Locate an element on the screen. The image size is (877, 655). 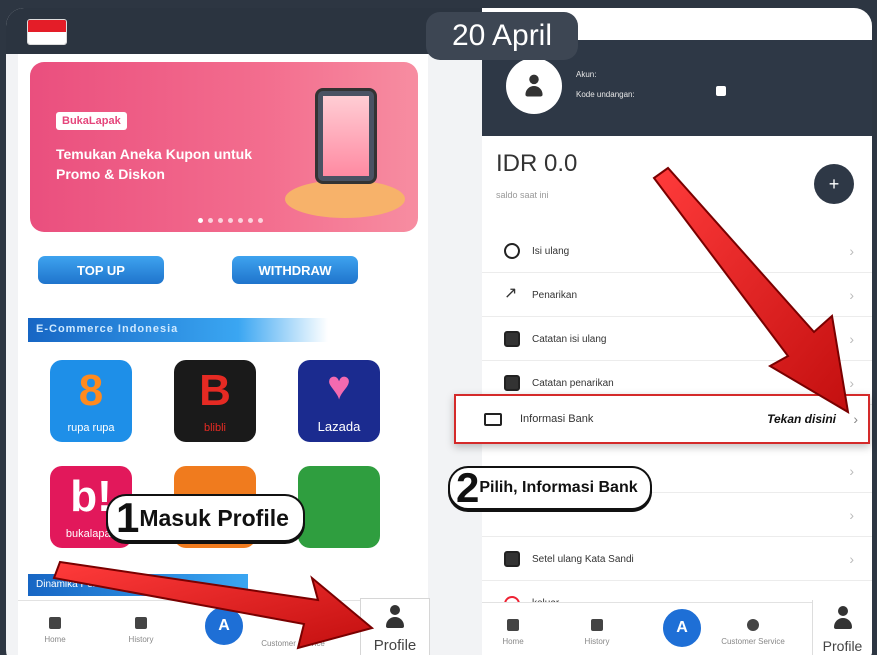
wallet-icon is located at coordinates (512, 339).